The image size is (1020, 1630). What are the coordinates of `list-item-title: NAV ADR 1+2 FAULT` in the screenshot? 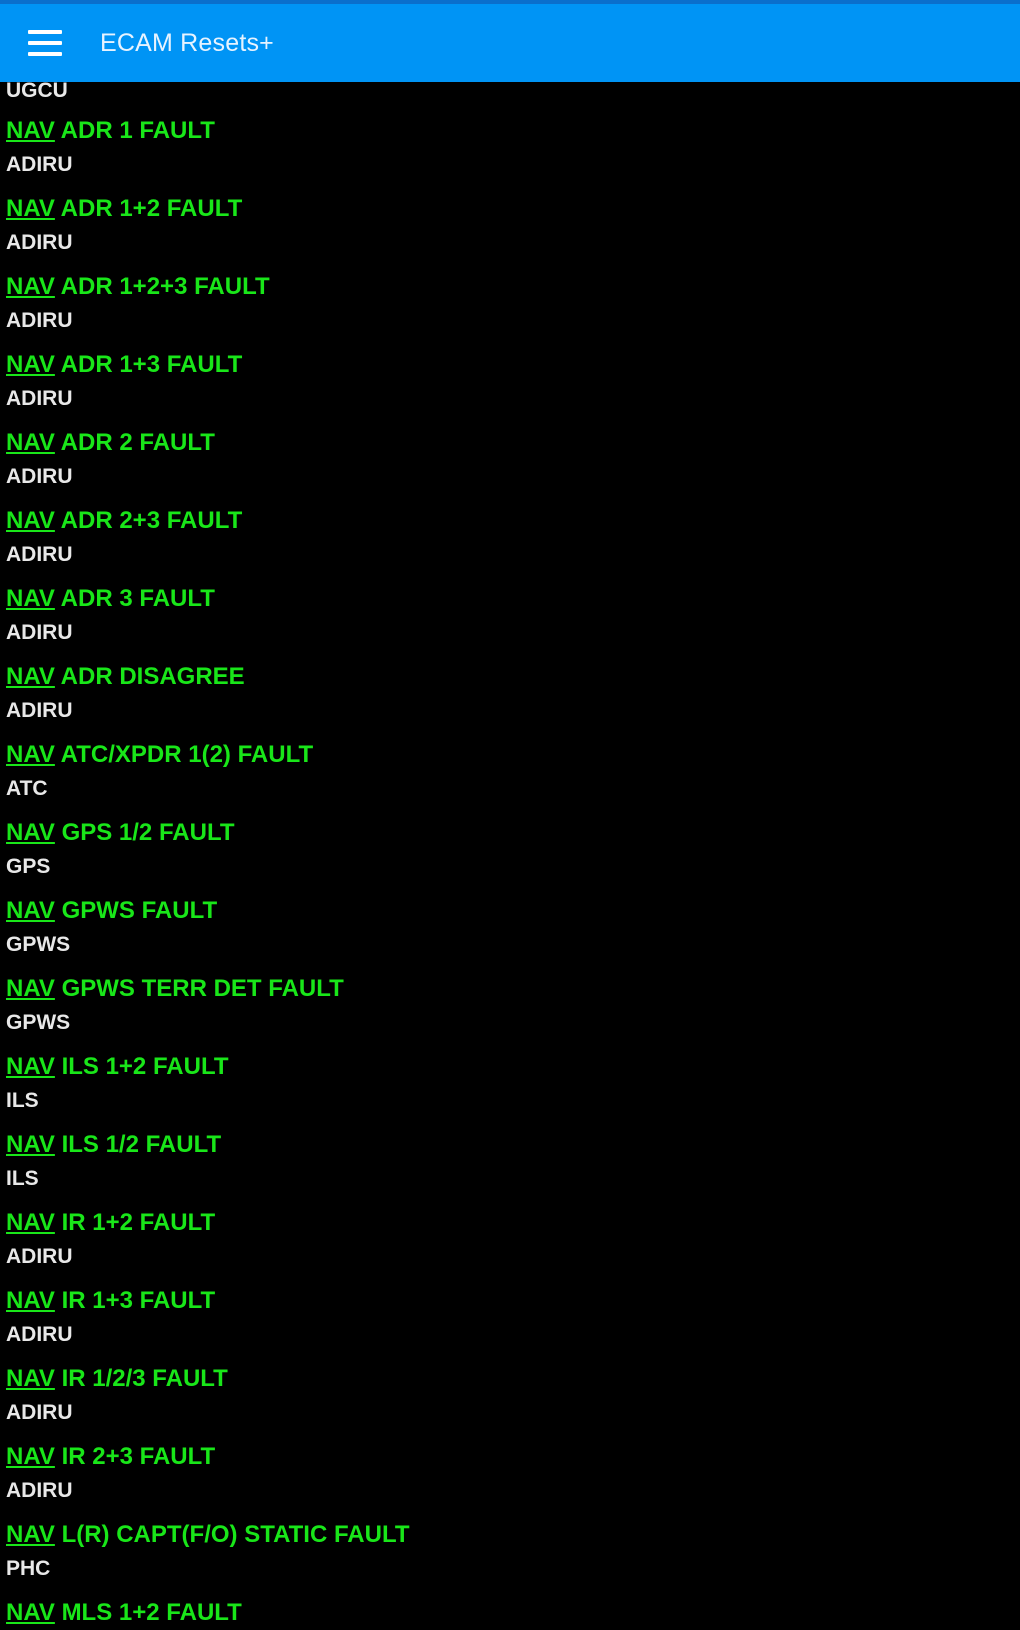 It's located at (513, 209).